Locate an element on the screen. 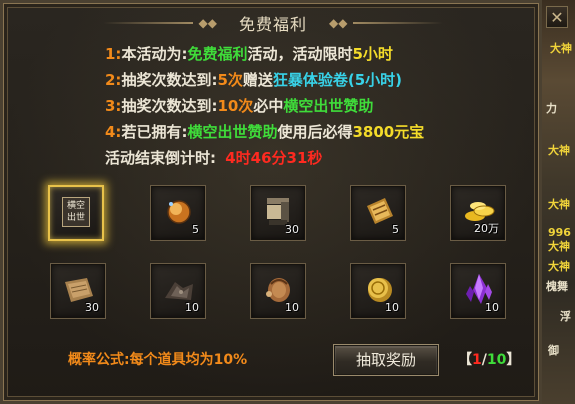  rule-number: 3: is located at coordinates (113, 106).